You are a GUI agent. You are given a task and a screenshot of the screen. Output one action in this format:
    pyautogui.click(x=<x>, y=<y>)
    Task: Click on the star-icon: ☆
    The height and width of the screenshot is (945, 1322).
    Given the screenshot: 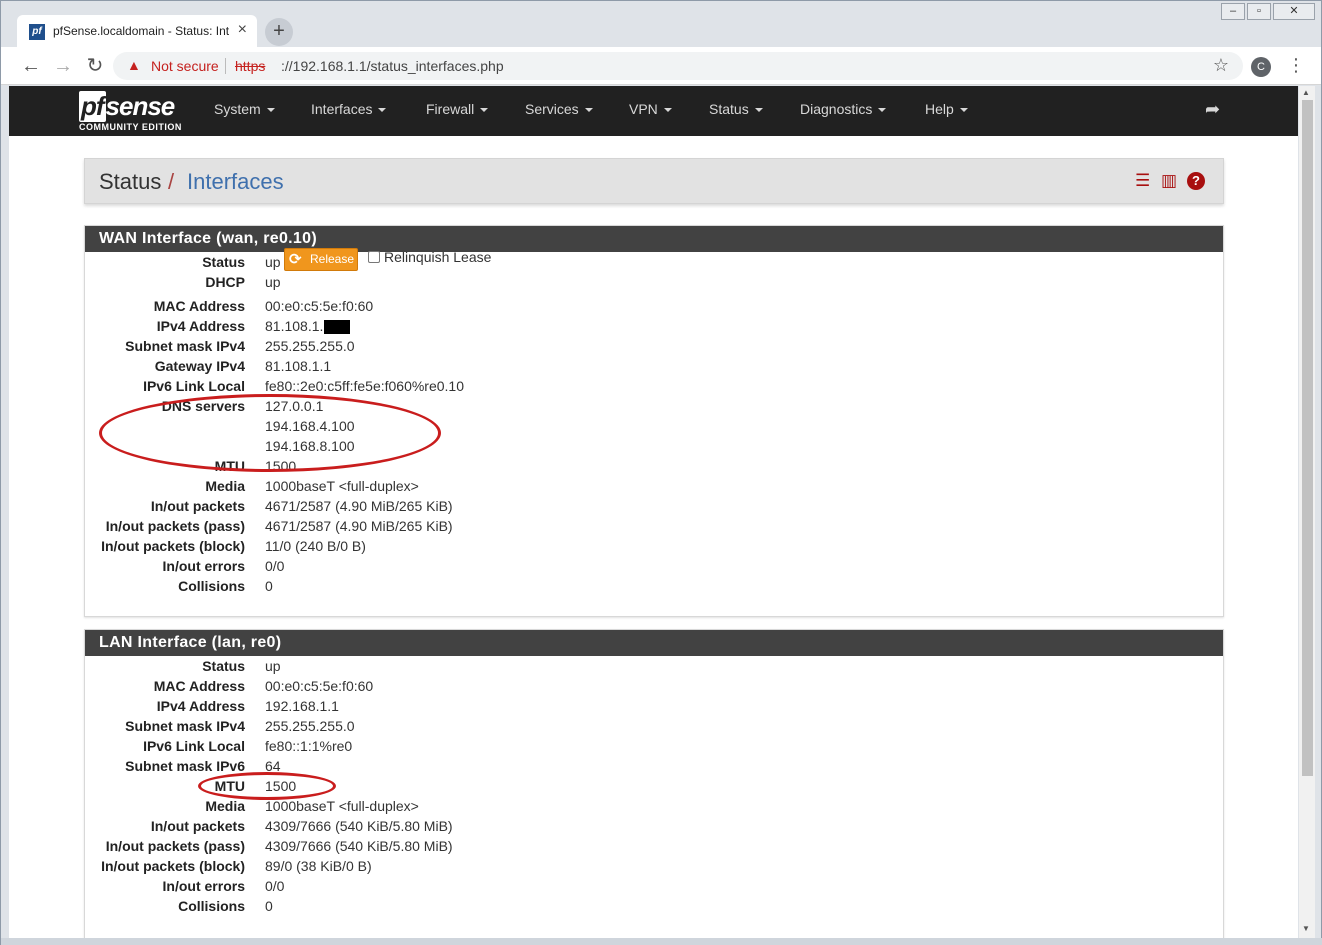 What is the action you would take?
    pyautogui.click(x=1221, y=65)
    